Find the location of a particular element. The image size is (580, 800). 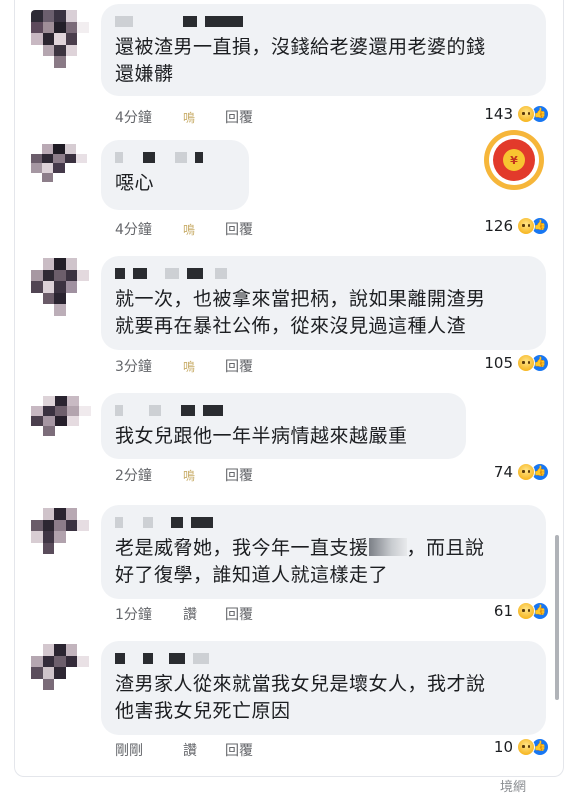

comment-meta: 剛剛 讚 回覆 is located at coordinates (184, 750).